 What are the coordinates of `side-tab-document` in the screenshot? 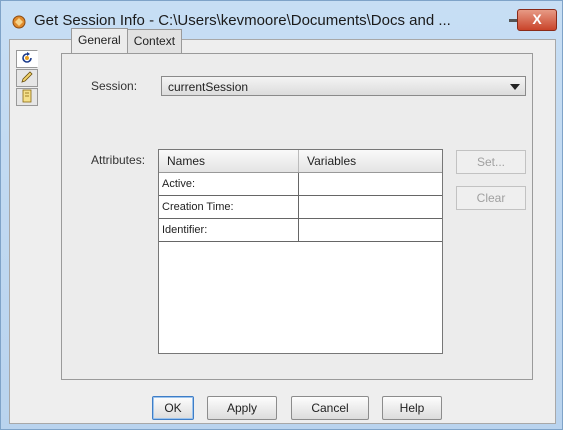 It's located at (27, 97).